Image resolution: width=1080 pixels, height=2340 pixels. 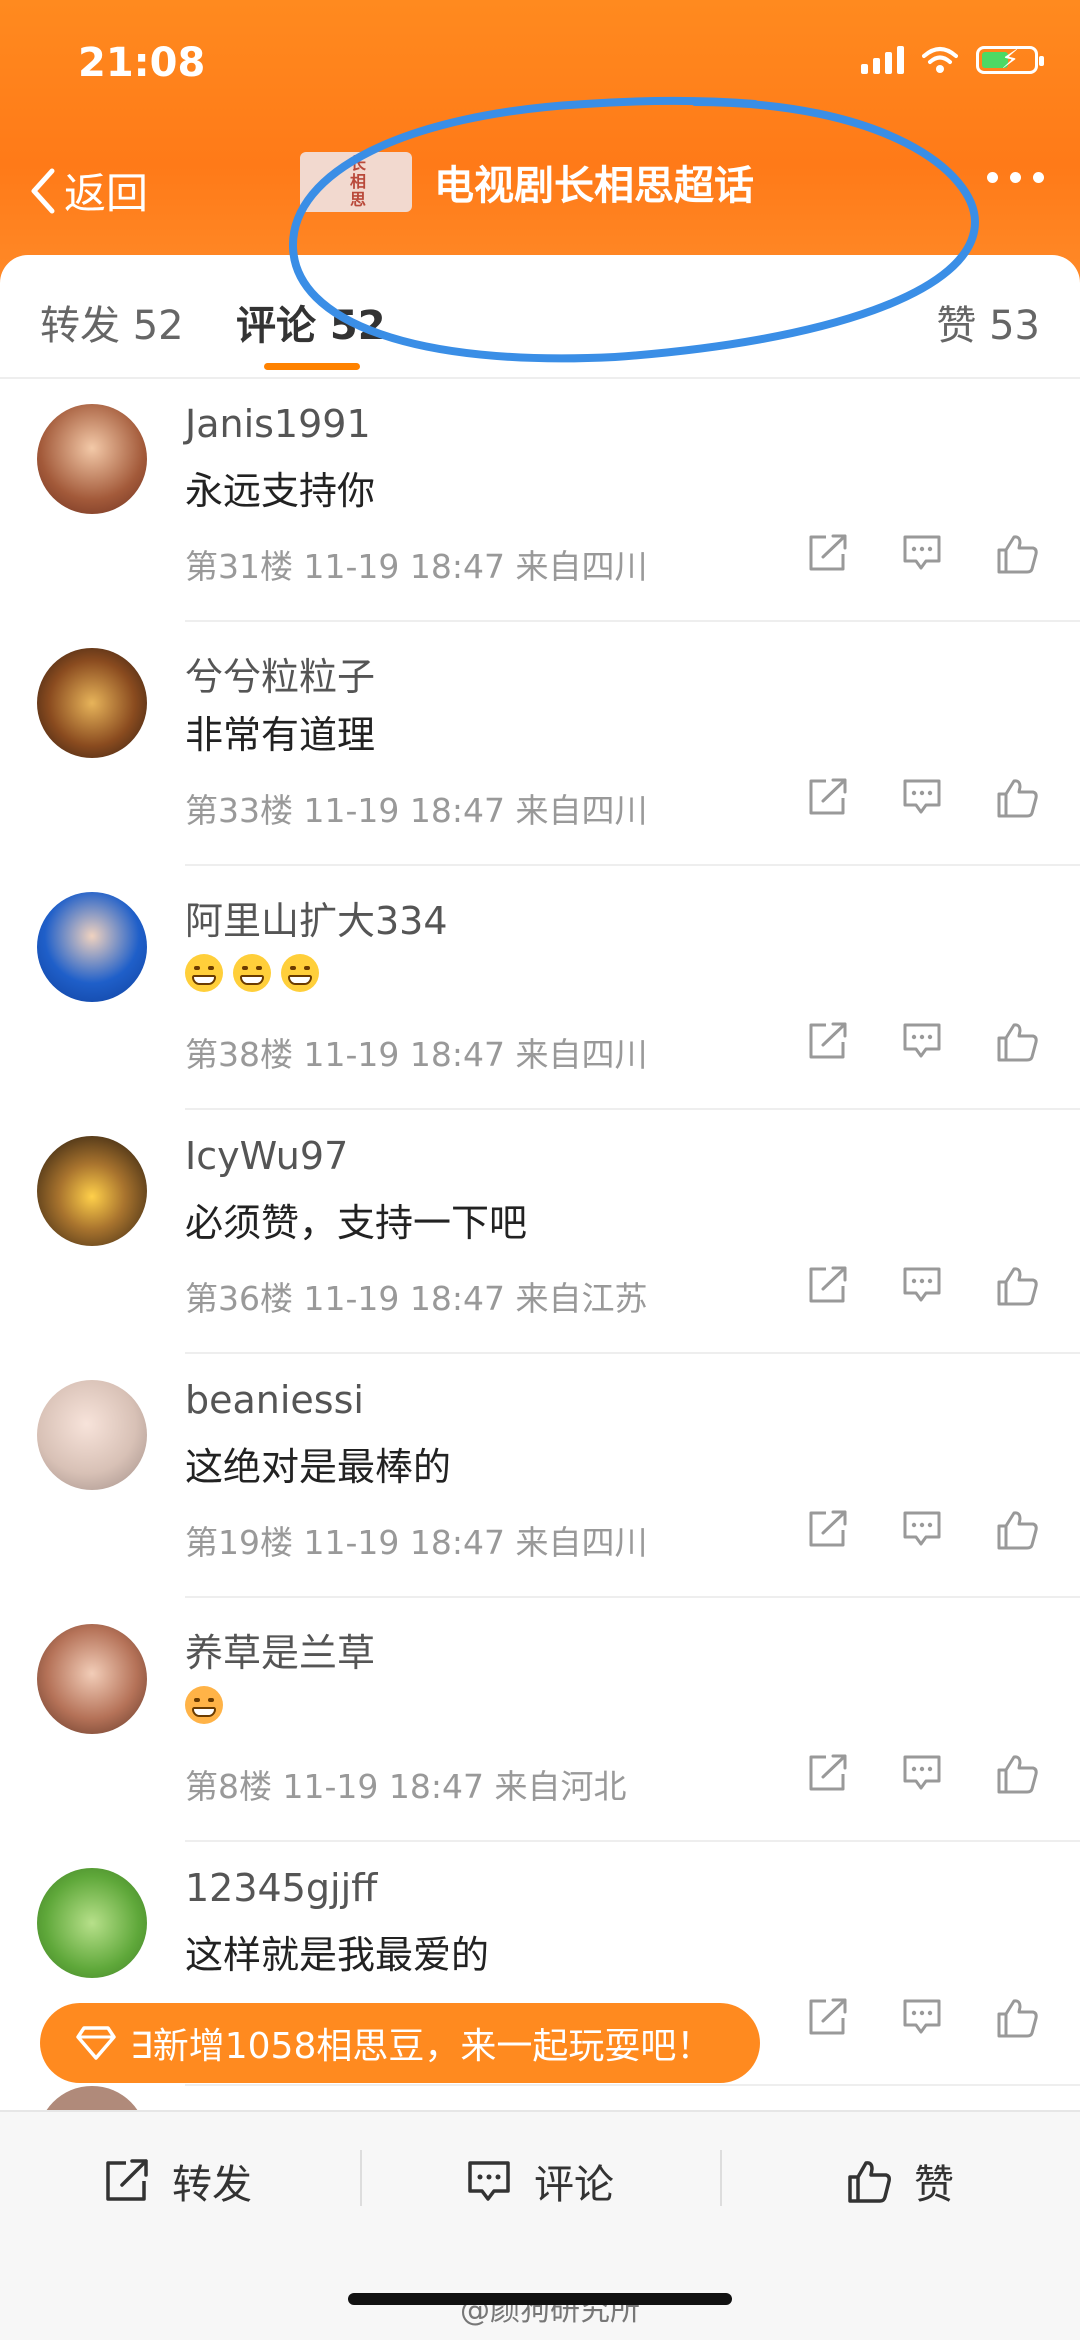 I want to click on comment-item: 阿里山扩大334 第38楼 11-19 18:47 来自四川, so click(x=540, y=988).